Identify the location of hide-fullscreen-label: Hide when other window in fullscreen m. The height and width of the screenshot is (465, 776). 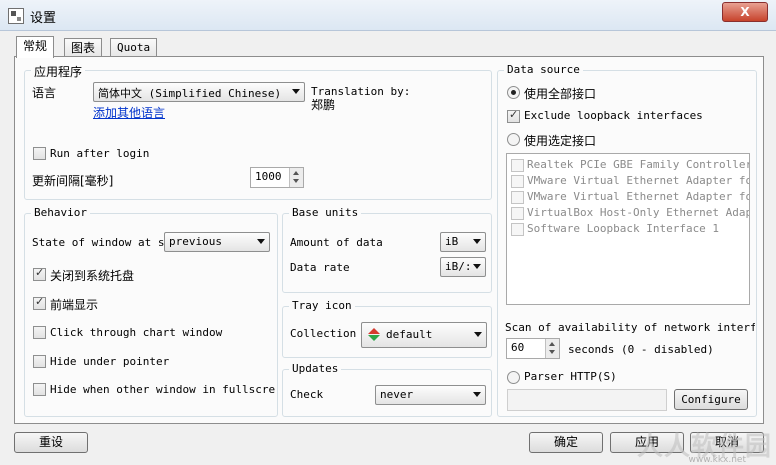
(162, 389).